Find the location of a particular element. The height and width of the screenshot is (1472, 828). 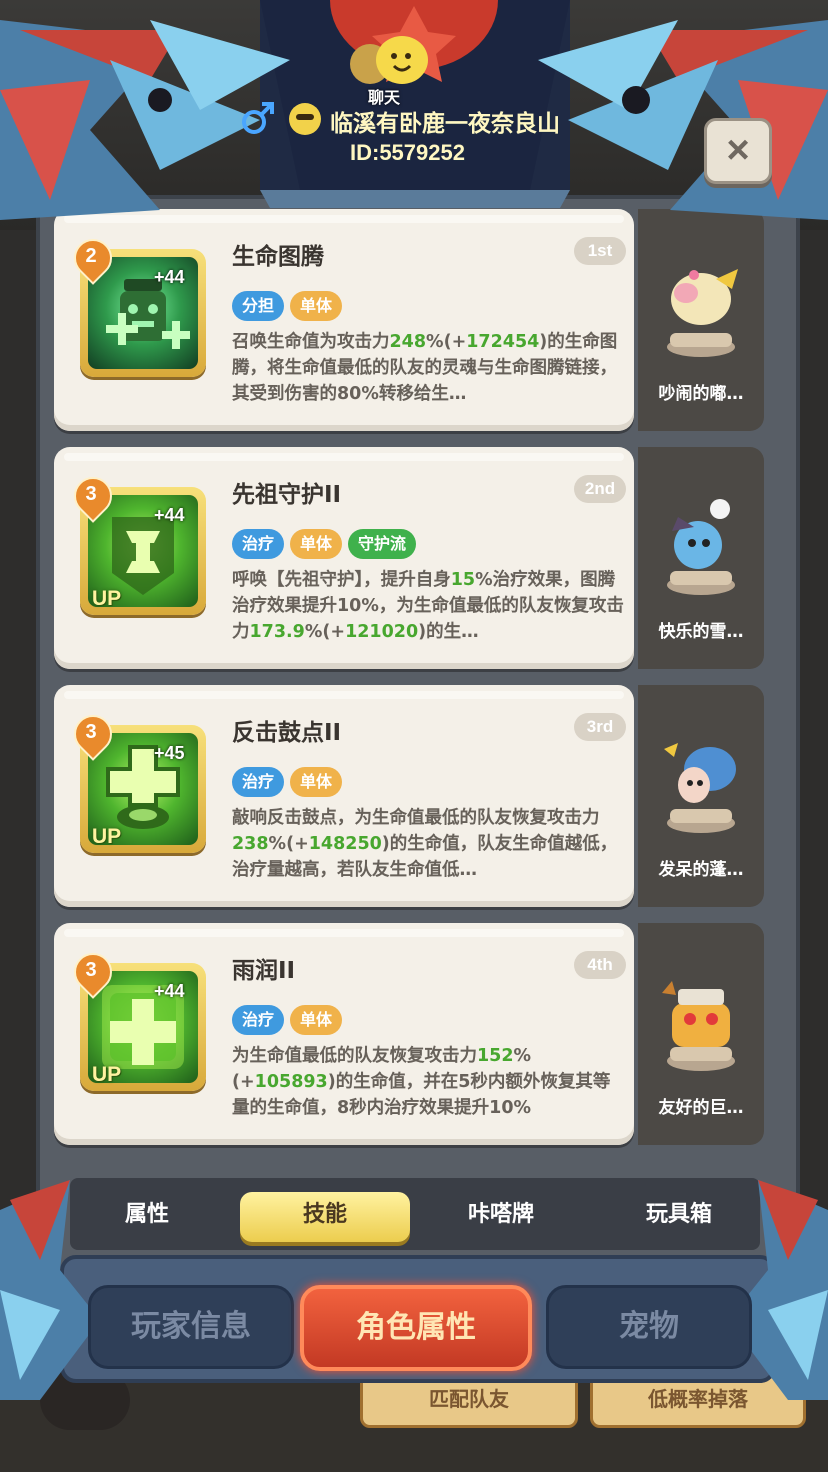

skill-tag: 分担 is located at coordinates (258, 306).